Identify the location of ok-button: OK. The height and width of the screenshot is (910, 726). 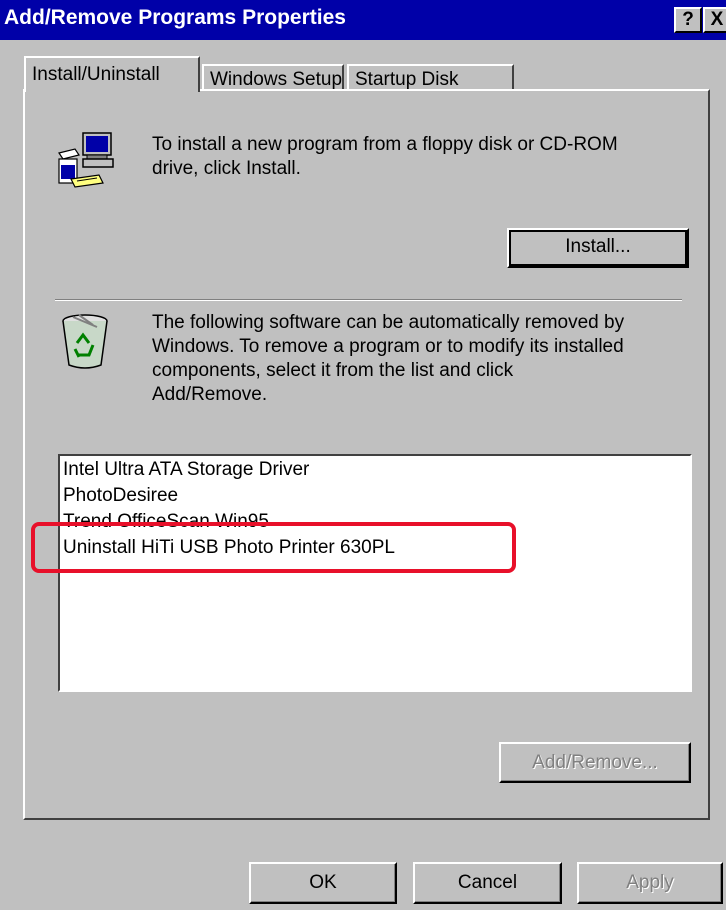
(323, 883).